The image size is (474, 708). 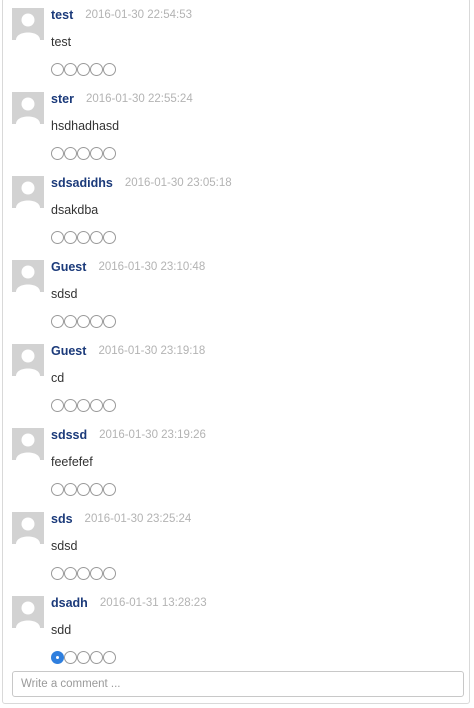 What do you see at coordinates (69, 435) in the screenshot?
I see `comment-author: sdssd` at bounding box center [69, 435].